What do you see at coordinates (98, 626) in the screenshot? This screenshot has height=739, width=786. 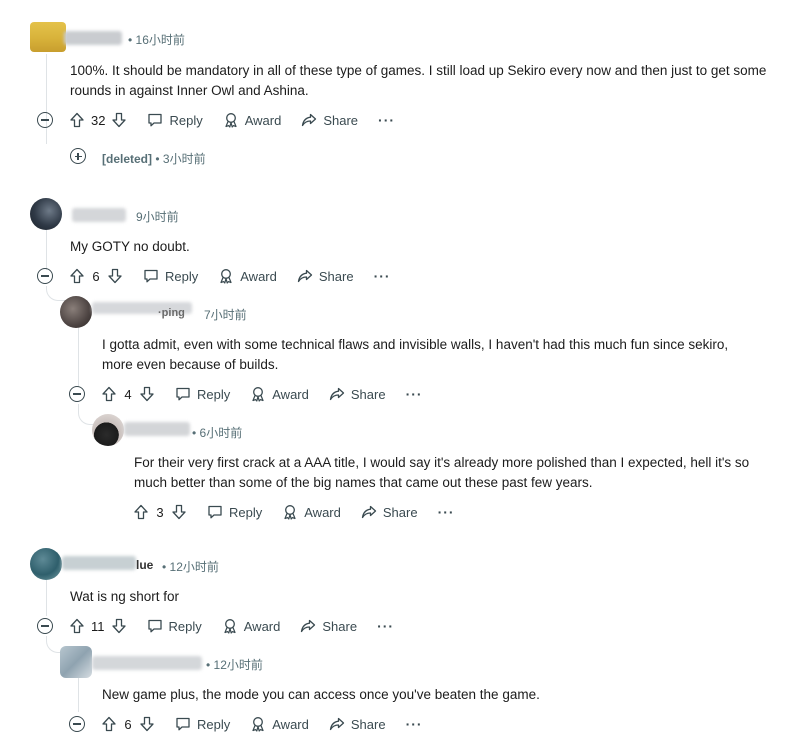 I see `vote-count: 11` at bounding box center [98, 626].